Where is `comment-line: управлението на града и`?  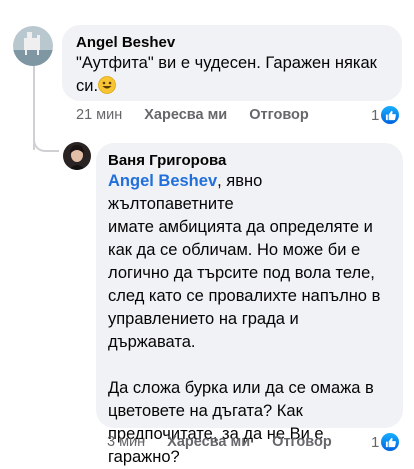 comment-line: управлението на града и is located at coordinates (203, 319).